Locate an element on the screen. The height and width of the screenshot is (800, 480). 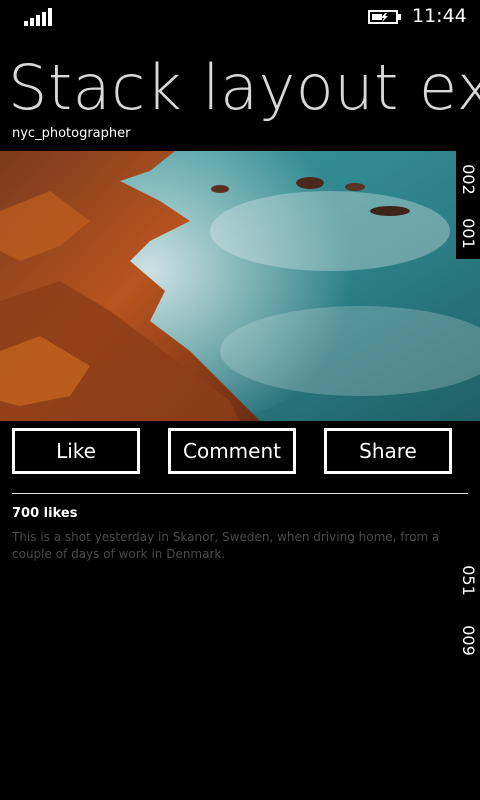
like-button: Like is located at coordinates (76, 451).